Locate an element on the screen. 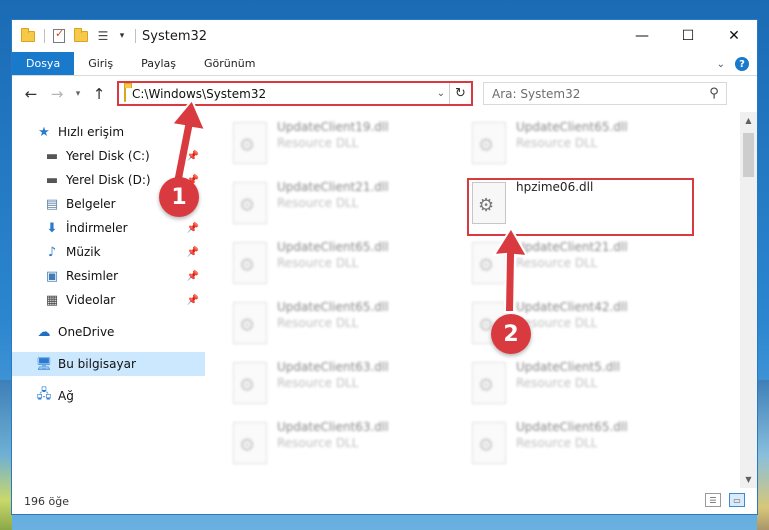  close-button: ✕ is located at coordinates (734, 36).